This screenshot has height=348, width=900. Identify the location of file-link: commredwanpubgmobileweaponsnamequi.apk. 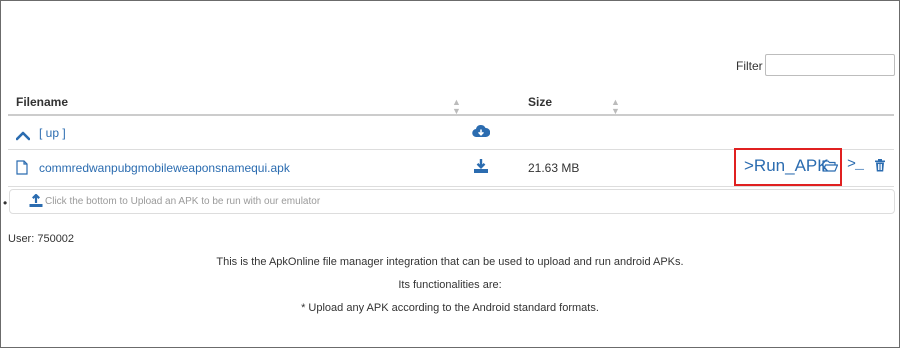
(164, 168).